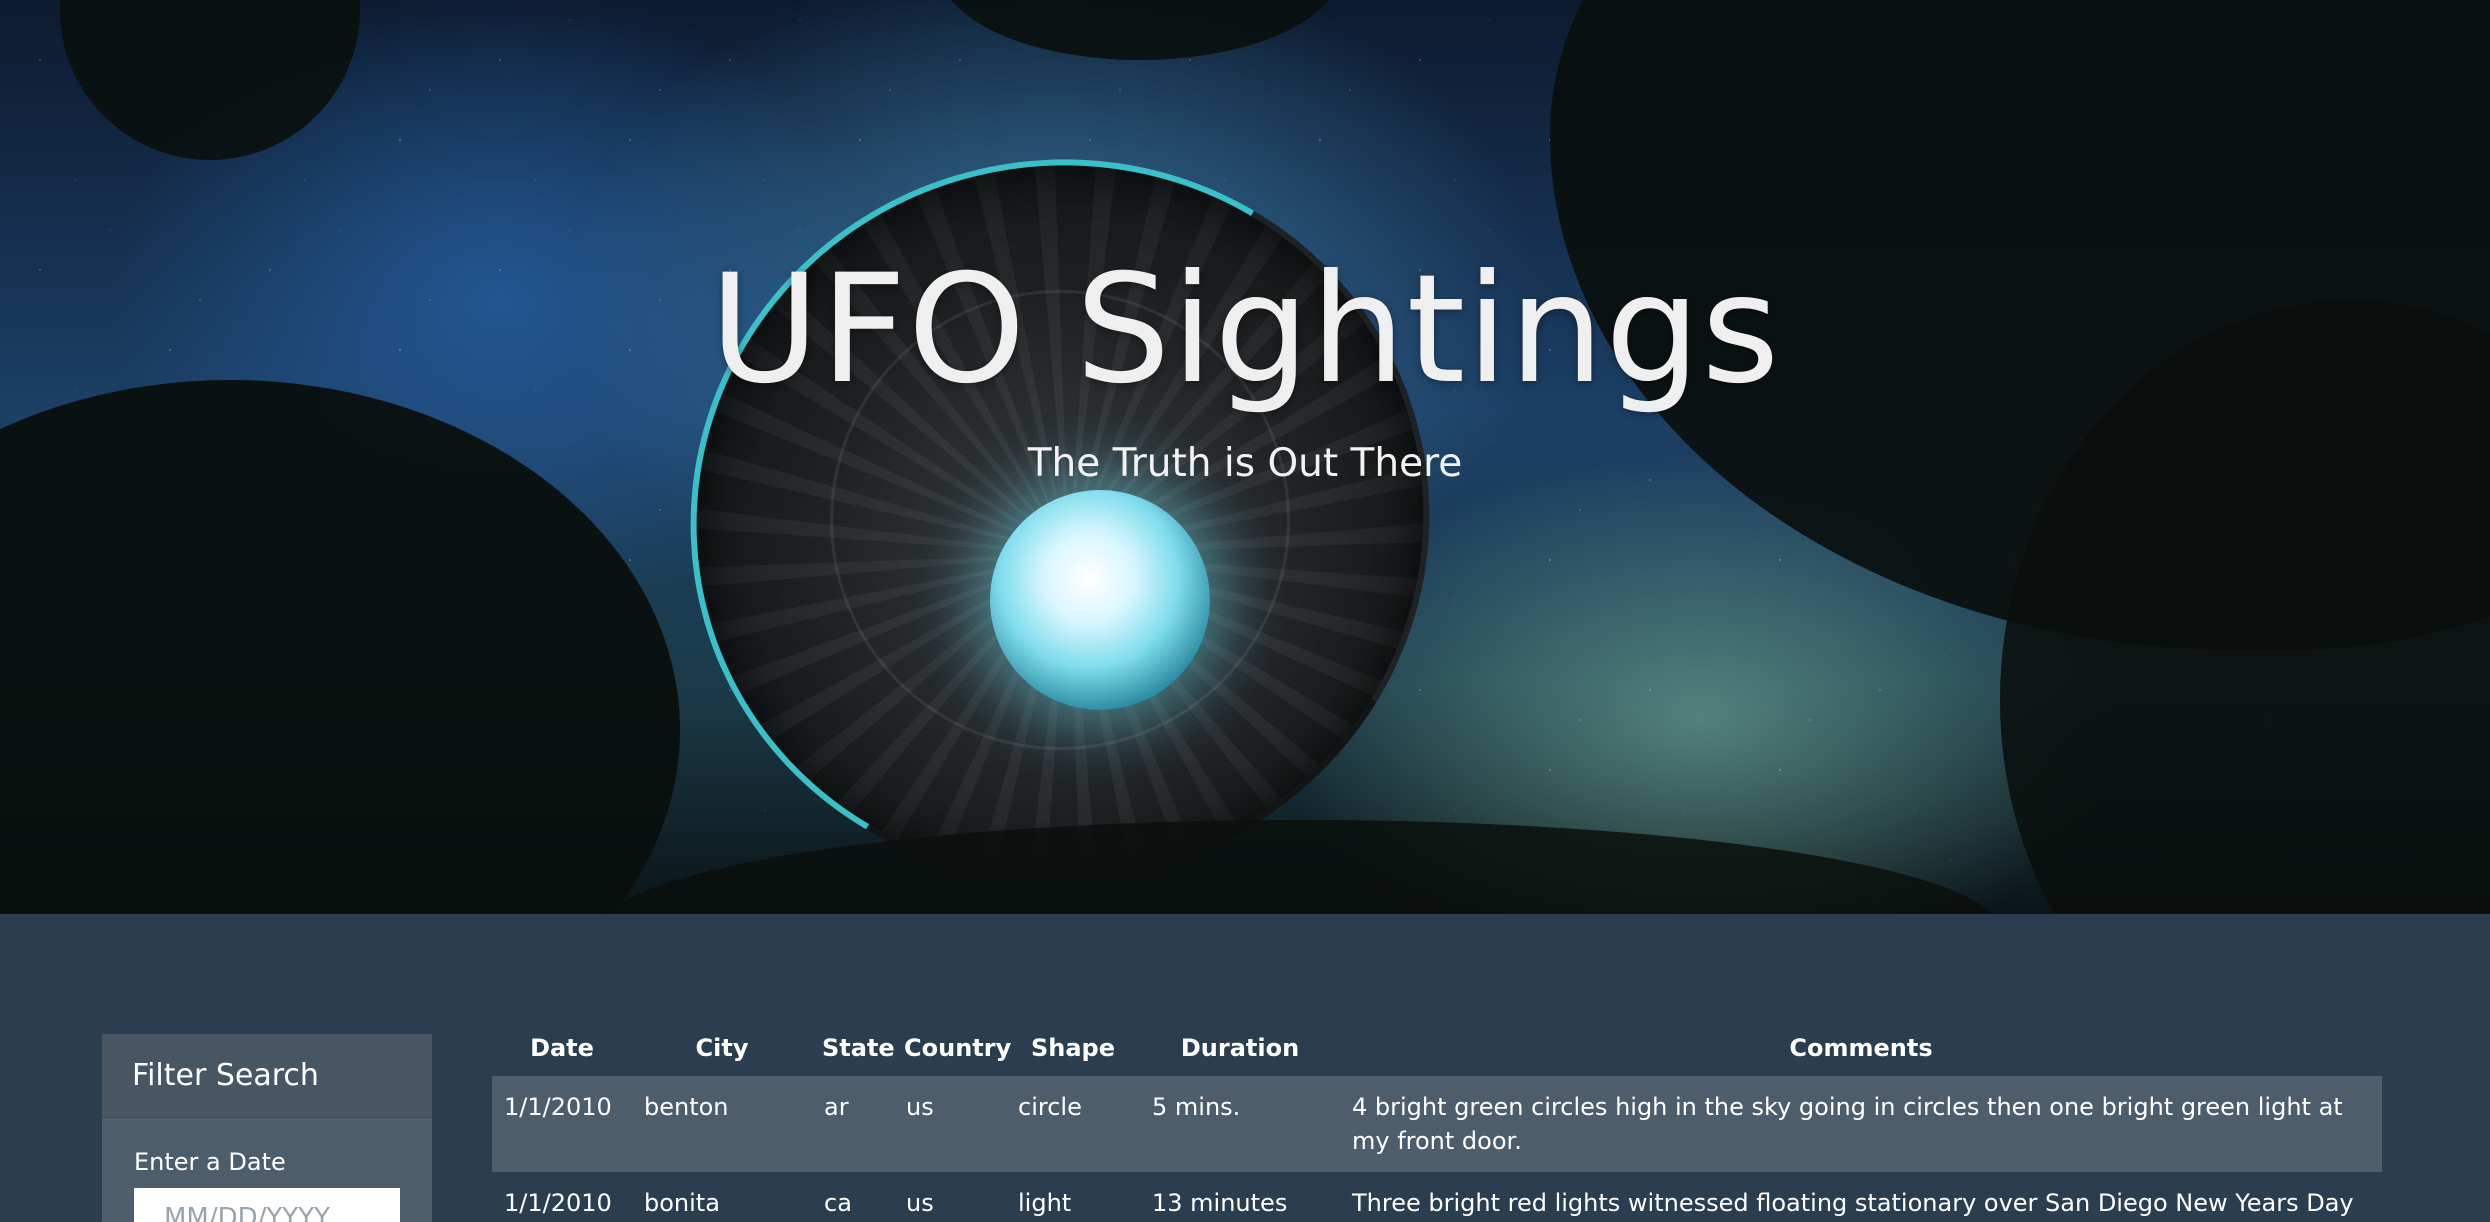 This screenshot has width=2490, height=1222. Describe the element at coordinates (1245, 463) in the screenshot. I see `page-subtitle: The Truth is Out There` at that location.